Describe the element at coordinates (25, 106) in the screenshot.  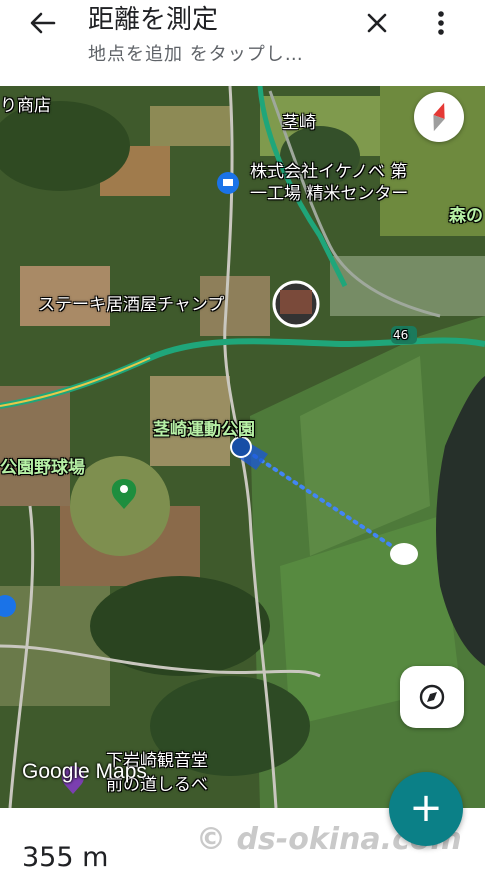
I see `map-label-shop: り商店` at that location.